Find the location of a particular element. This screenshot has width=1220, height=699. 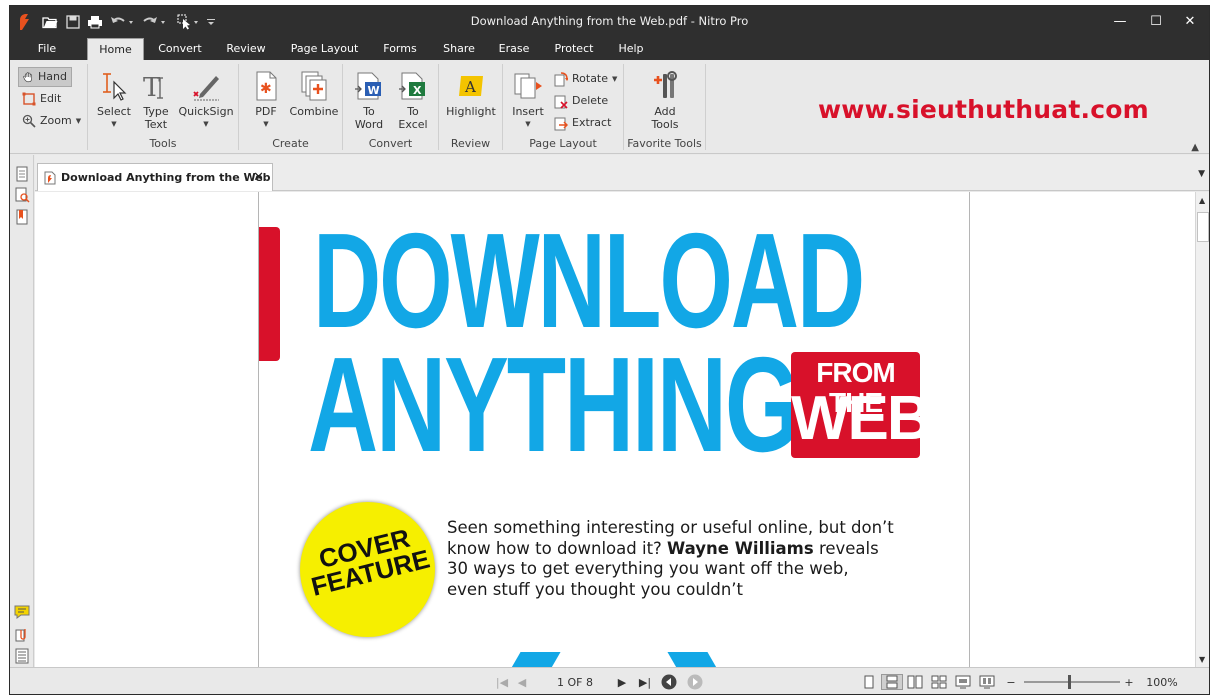

svg-text: A is located at coordinates (470, 87).